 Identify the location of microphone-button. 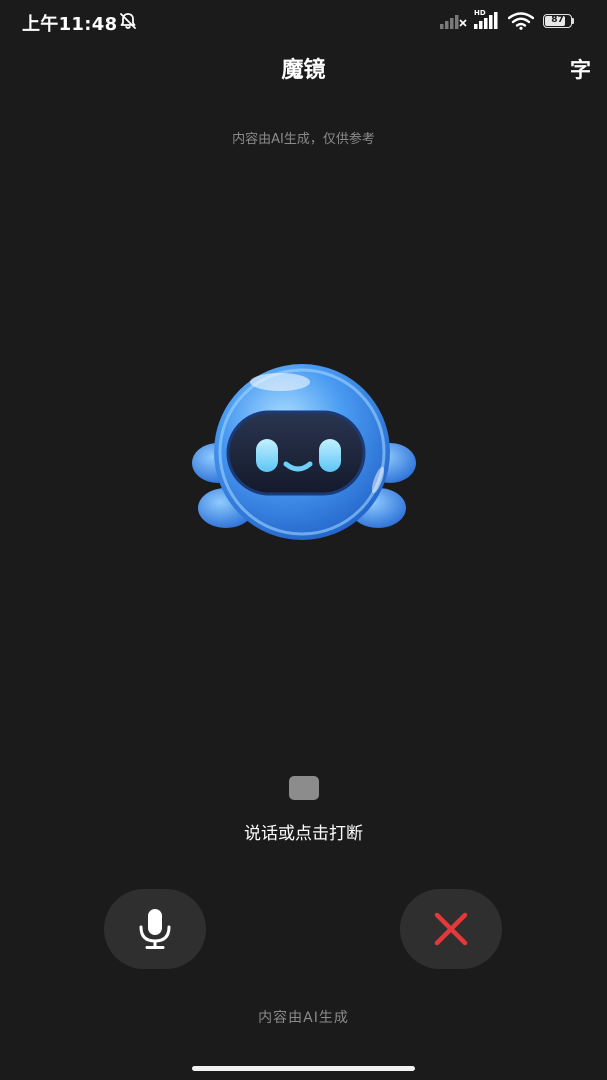
(155, 929).